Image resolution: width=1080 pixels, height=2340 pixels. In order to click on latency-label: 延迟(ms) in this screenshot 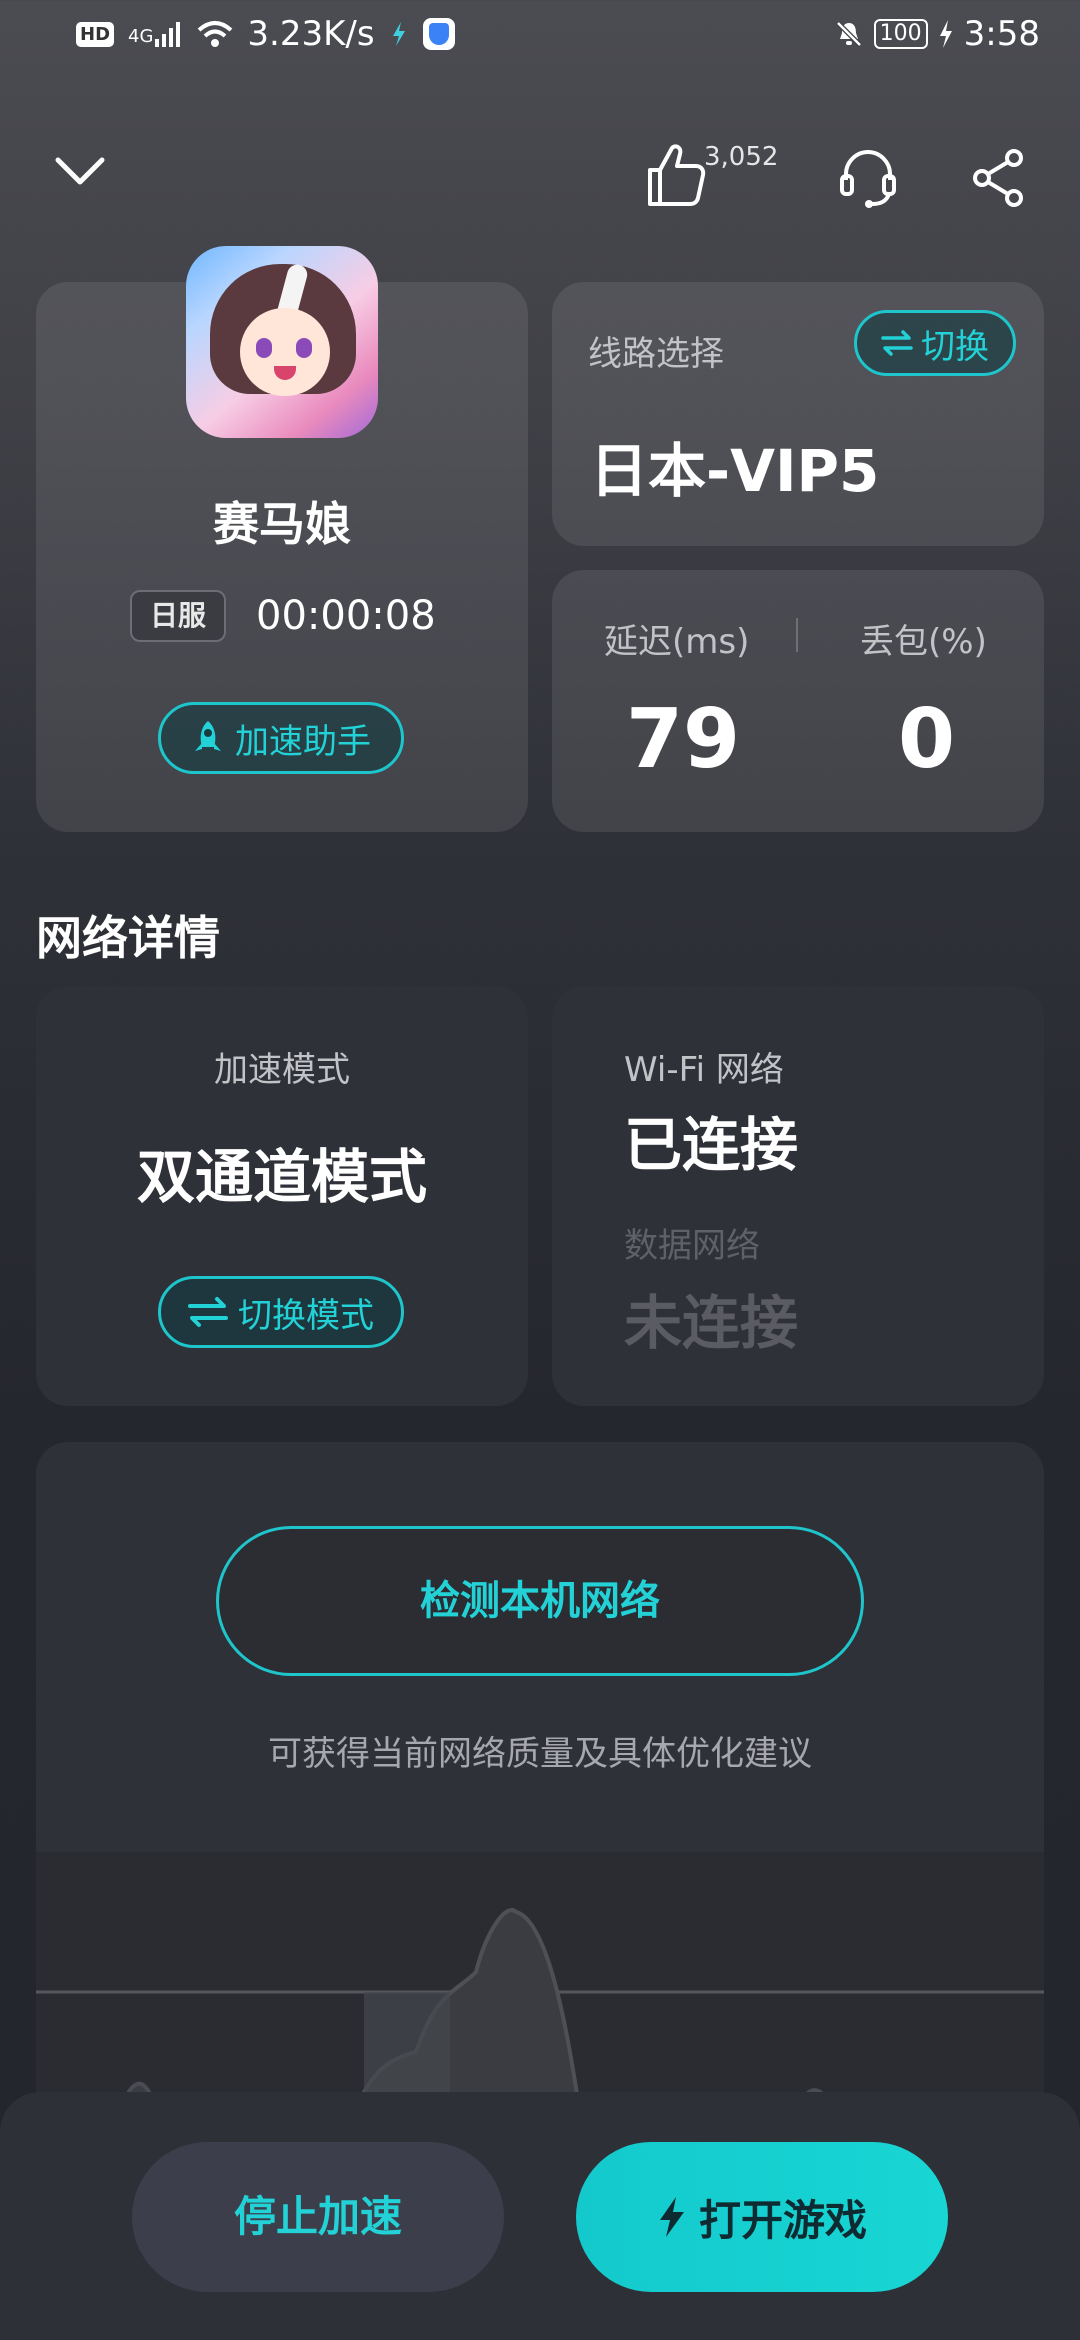, I will do `click(677, 642)`.